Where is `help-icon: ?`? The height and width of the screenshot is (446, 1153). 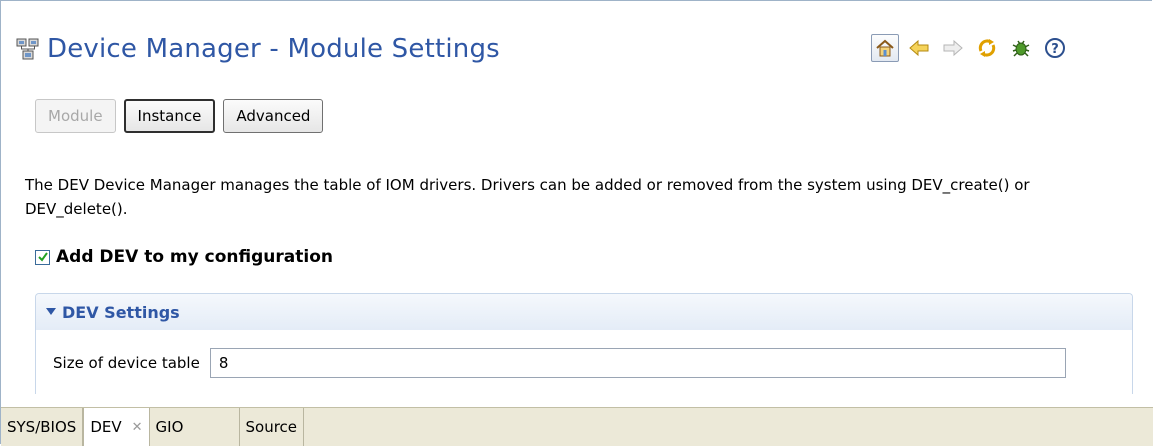 help-icon: ? is located at coordinates (1055, 48).